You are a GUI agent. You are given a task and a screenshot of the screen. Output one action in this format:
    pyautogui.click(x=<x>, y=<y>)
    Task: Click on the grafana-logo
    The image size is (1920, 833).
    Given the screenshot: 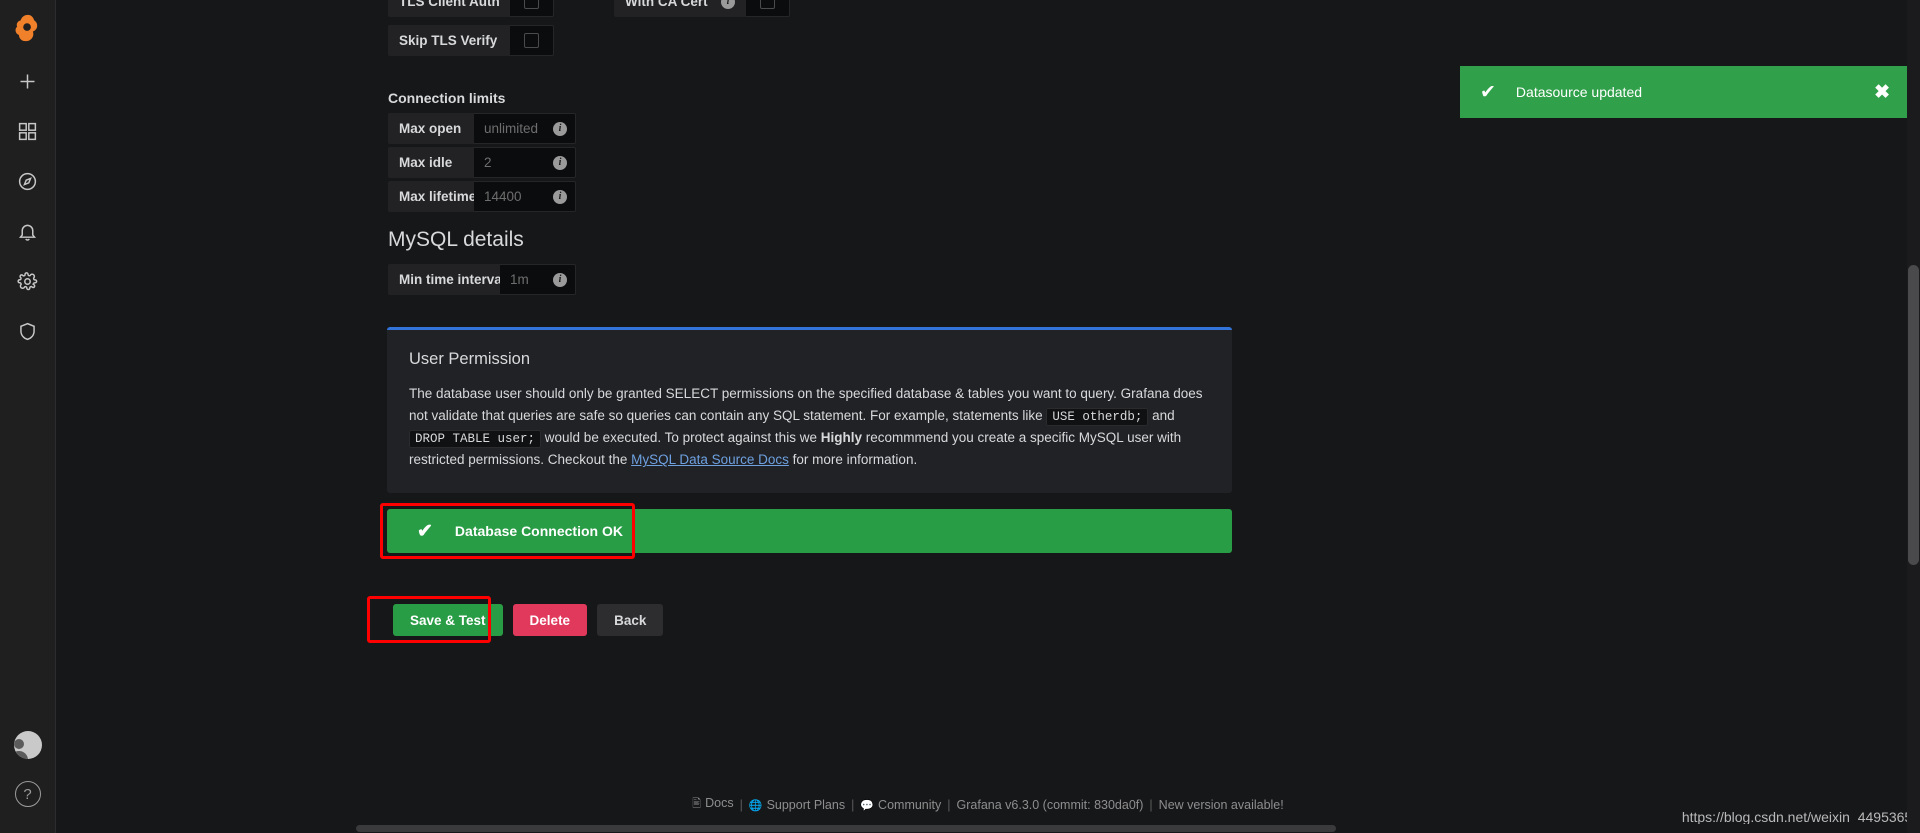 What is the action you would take?
    pyautogui.click(x=28, y=28)
    